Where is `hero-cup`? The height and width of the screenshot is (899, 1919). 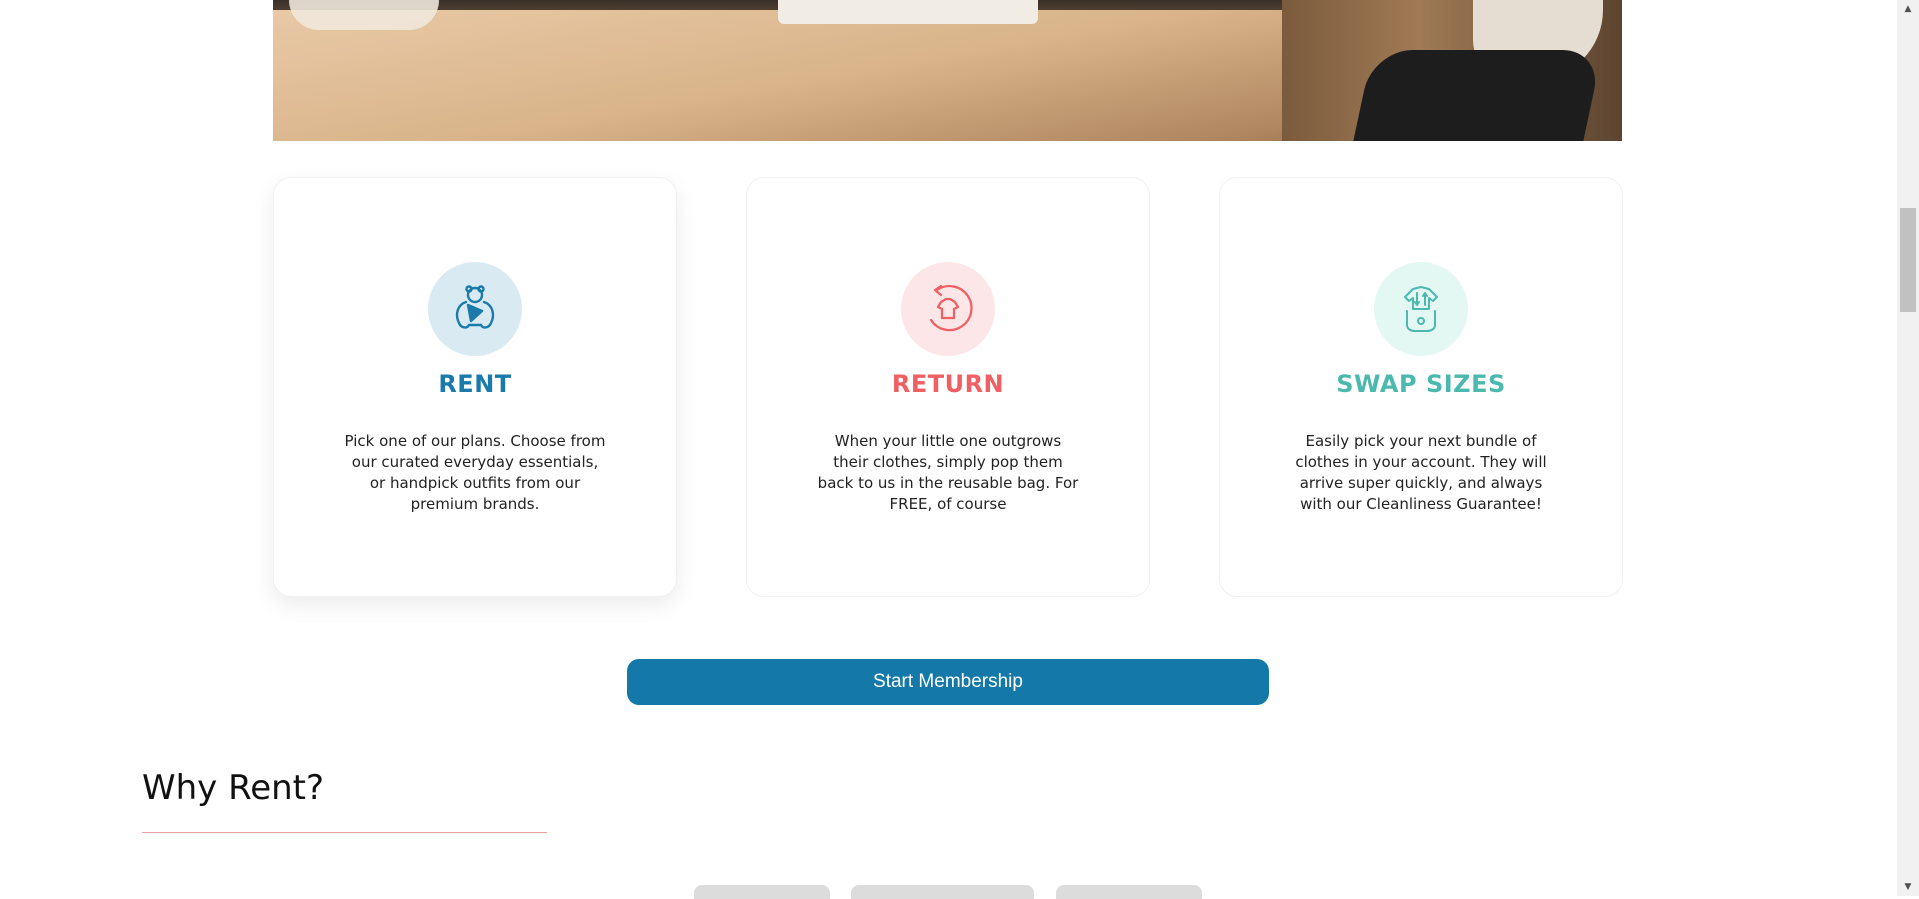 hero-cup is located at coordinates (364, 15).